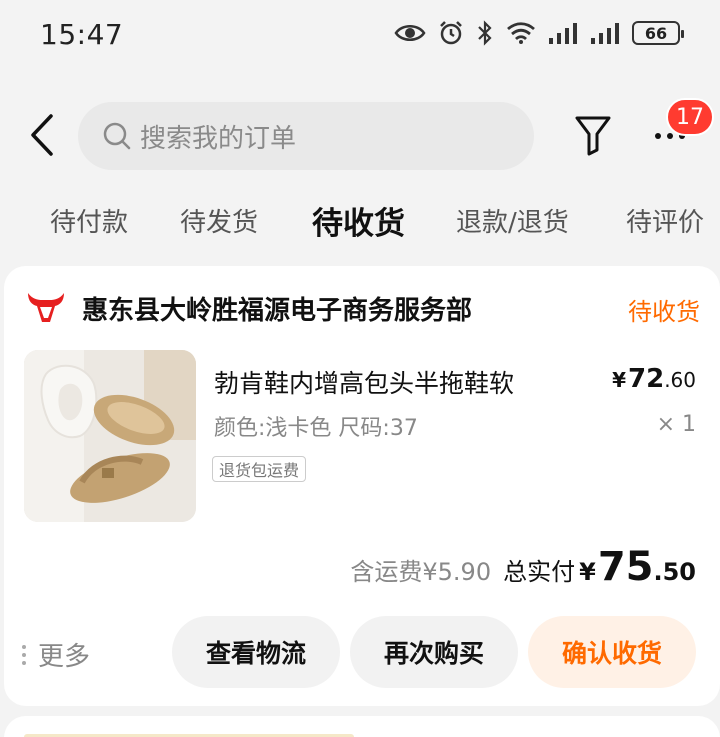 The image size is (720, 737). I want to click on product-title: 勃肯鞋内增高包头半拖鞋软, so click(364, 382).